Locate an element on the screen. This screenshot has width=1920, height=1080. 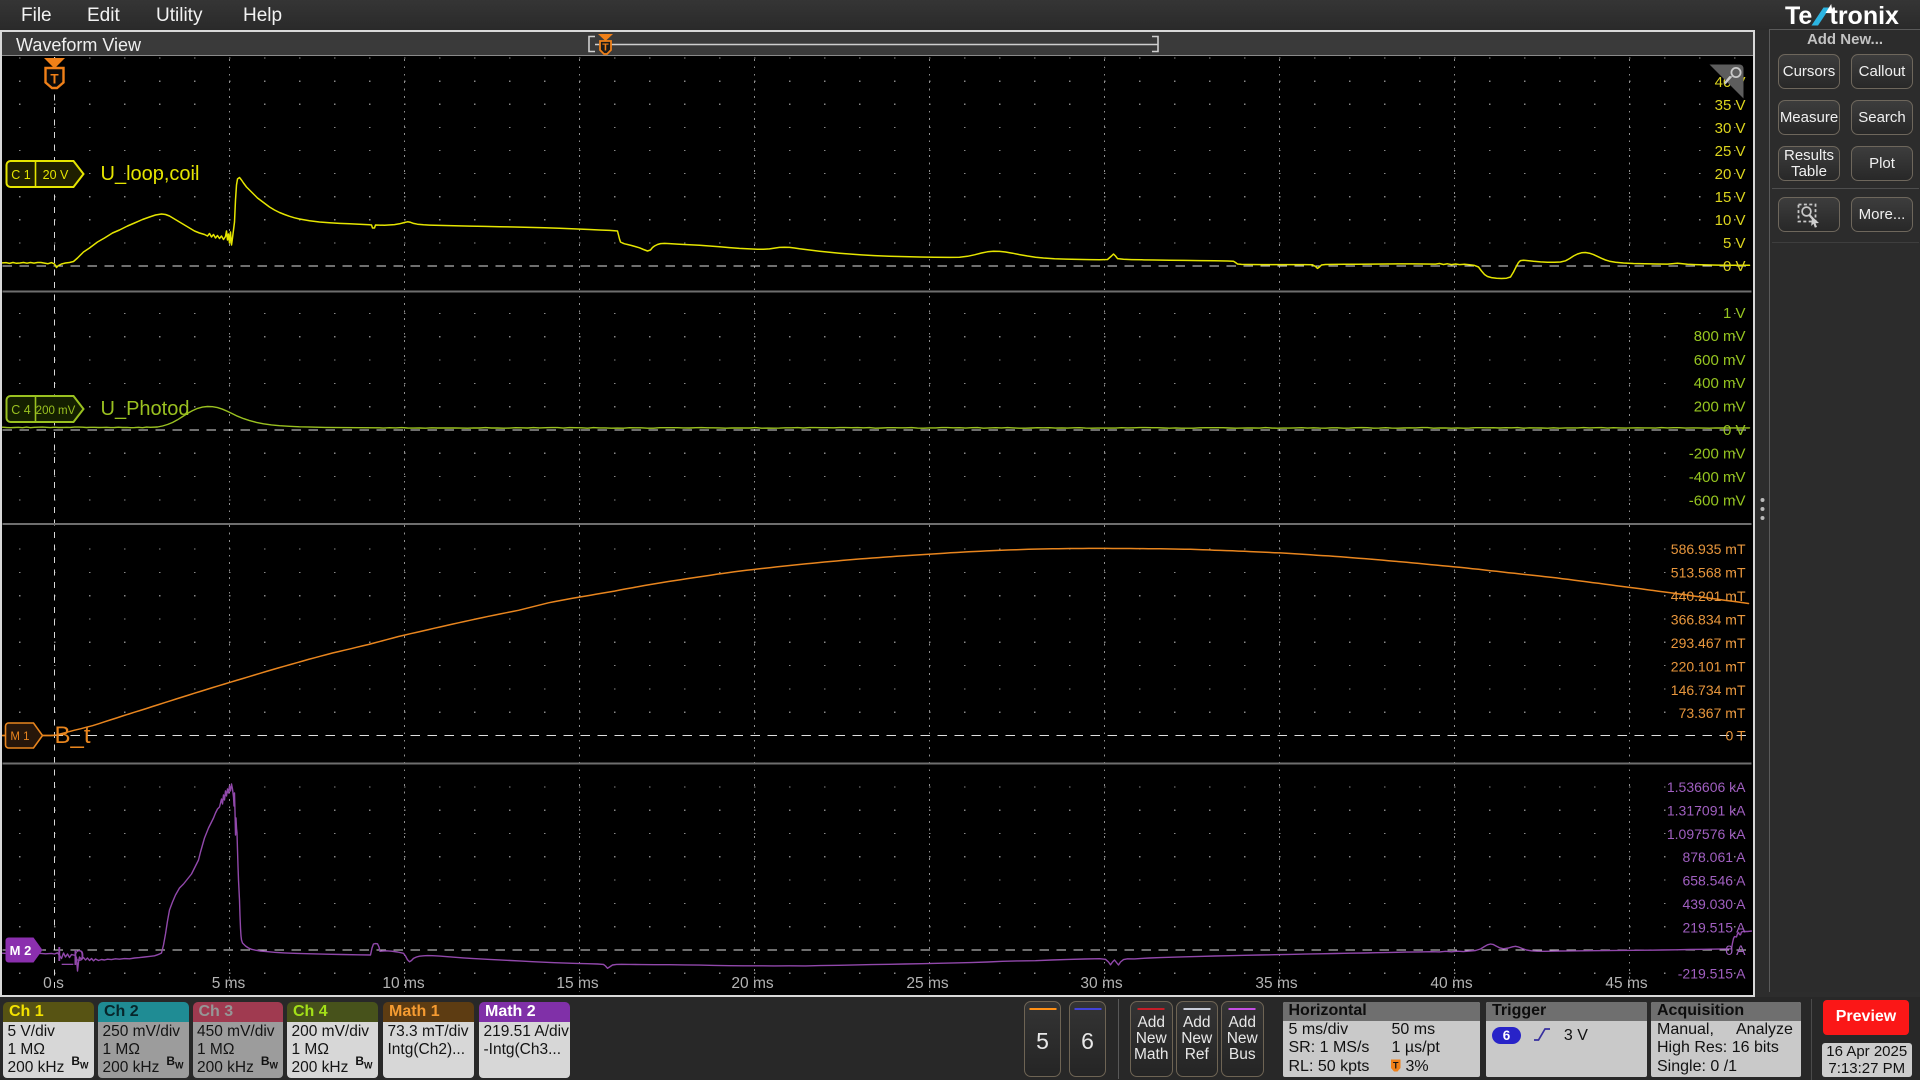
svg-text: 15 V is located at coordinates (1730, 197).